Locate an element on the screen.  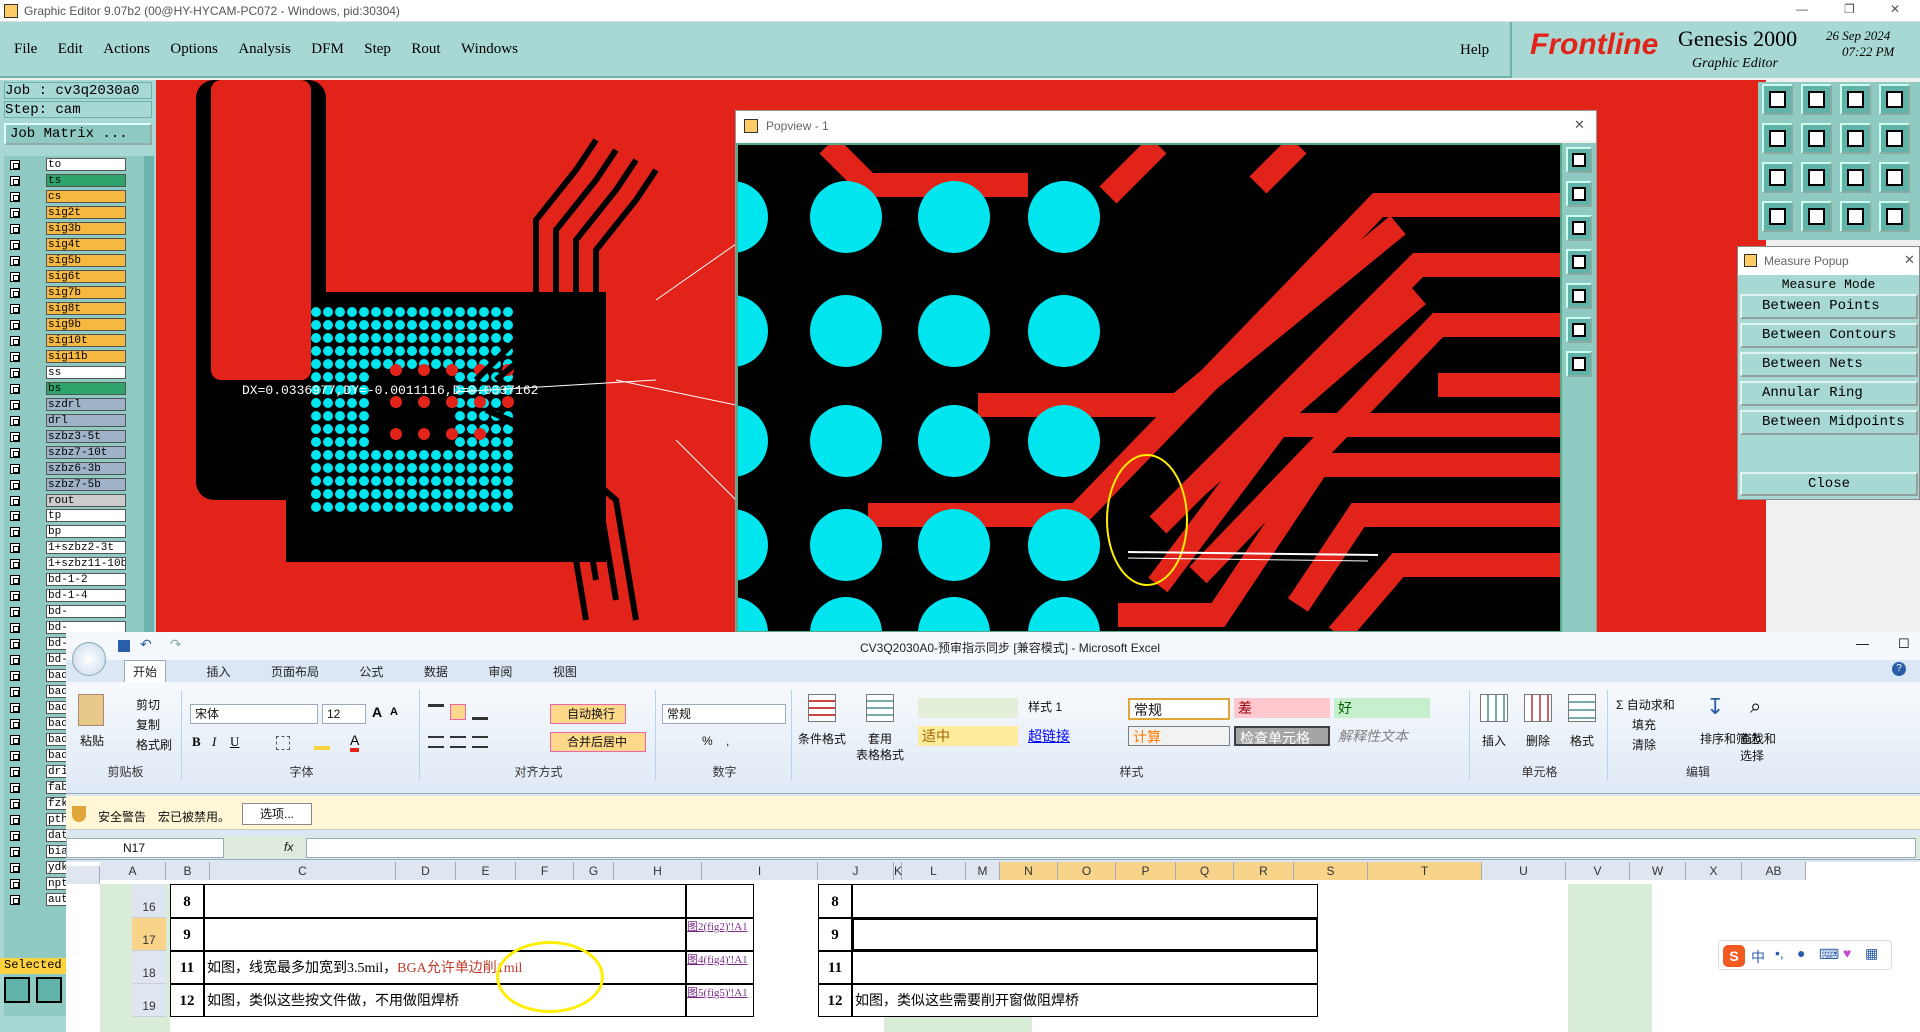
layer-name: bs is located at coordinates (86, 388).